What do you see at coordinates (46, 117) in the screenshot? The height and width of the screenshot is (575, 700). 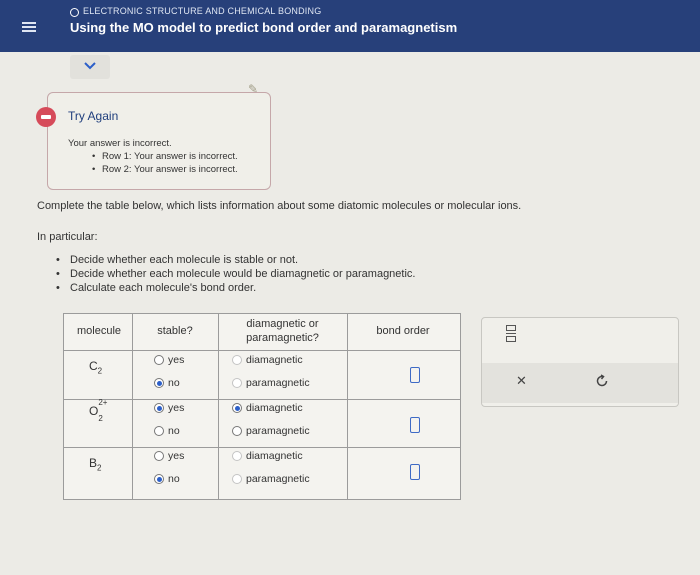 I see `error-icon` at bounding box center [46, 117].